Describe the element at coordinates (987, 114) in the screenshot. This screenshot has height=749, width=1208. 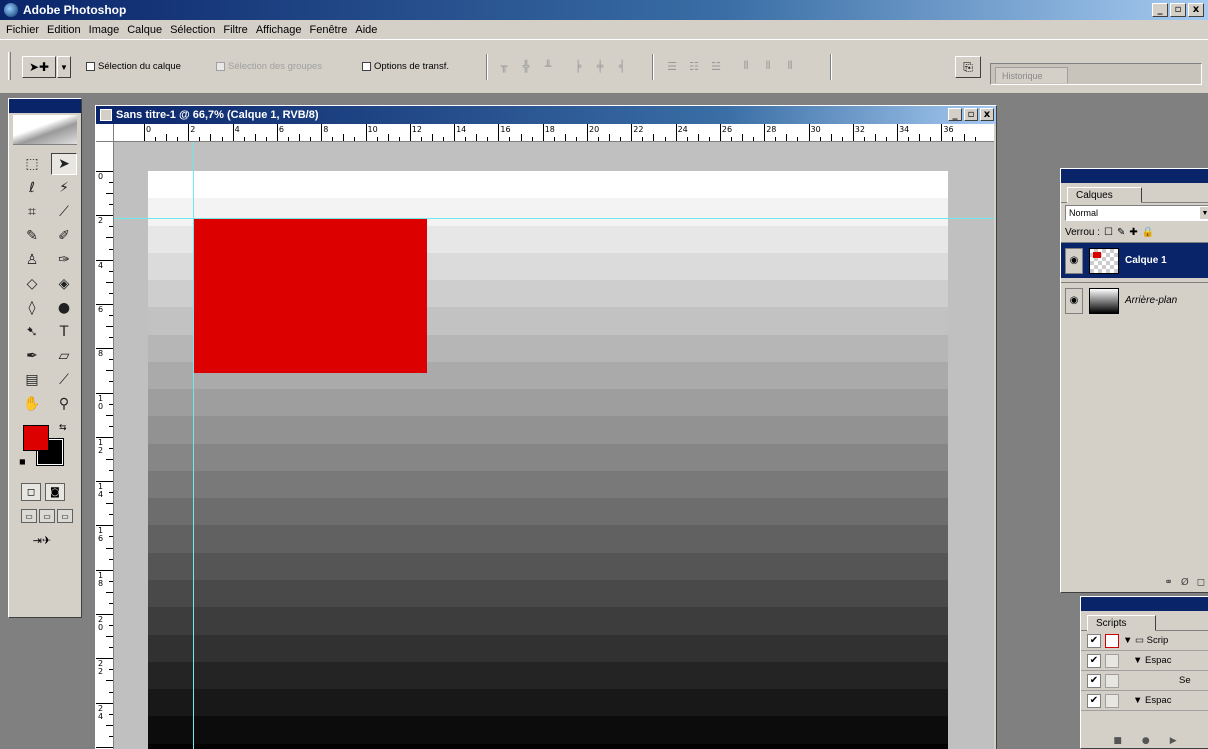
I see `doc-close-button: x` at that location.